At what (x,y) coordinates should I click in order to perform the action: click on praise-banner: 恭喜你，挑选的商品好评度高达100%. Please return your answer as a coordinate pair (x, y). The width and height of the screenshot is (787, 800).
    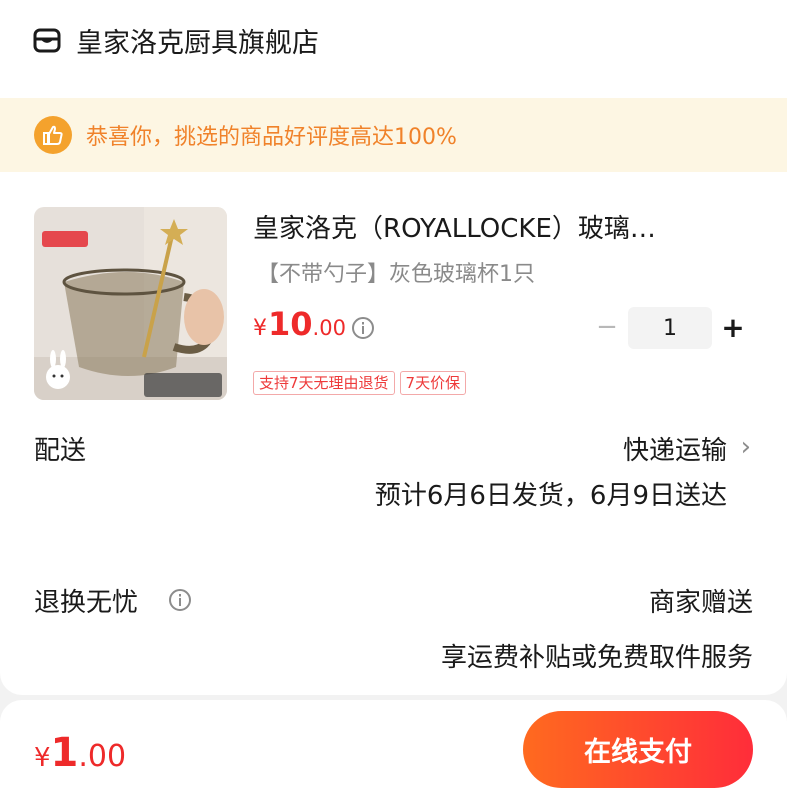
    Looking at the image, I should click on (393, 135).